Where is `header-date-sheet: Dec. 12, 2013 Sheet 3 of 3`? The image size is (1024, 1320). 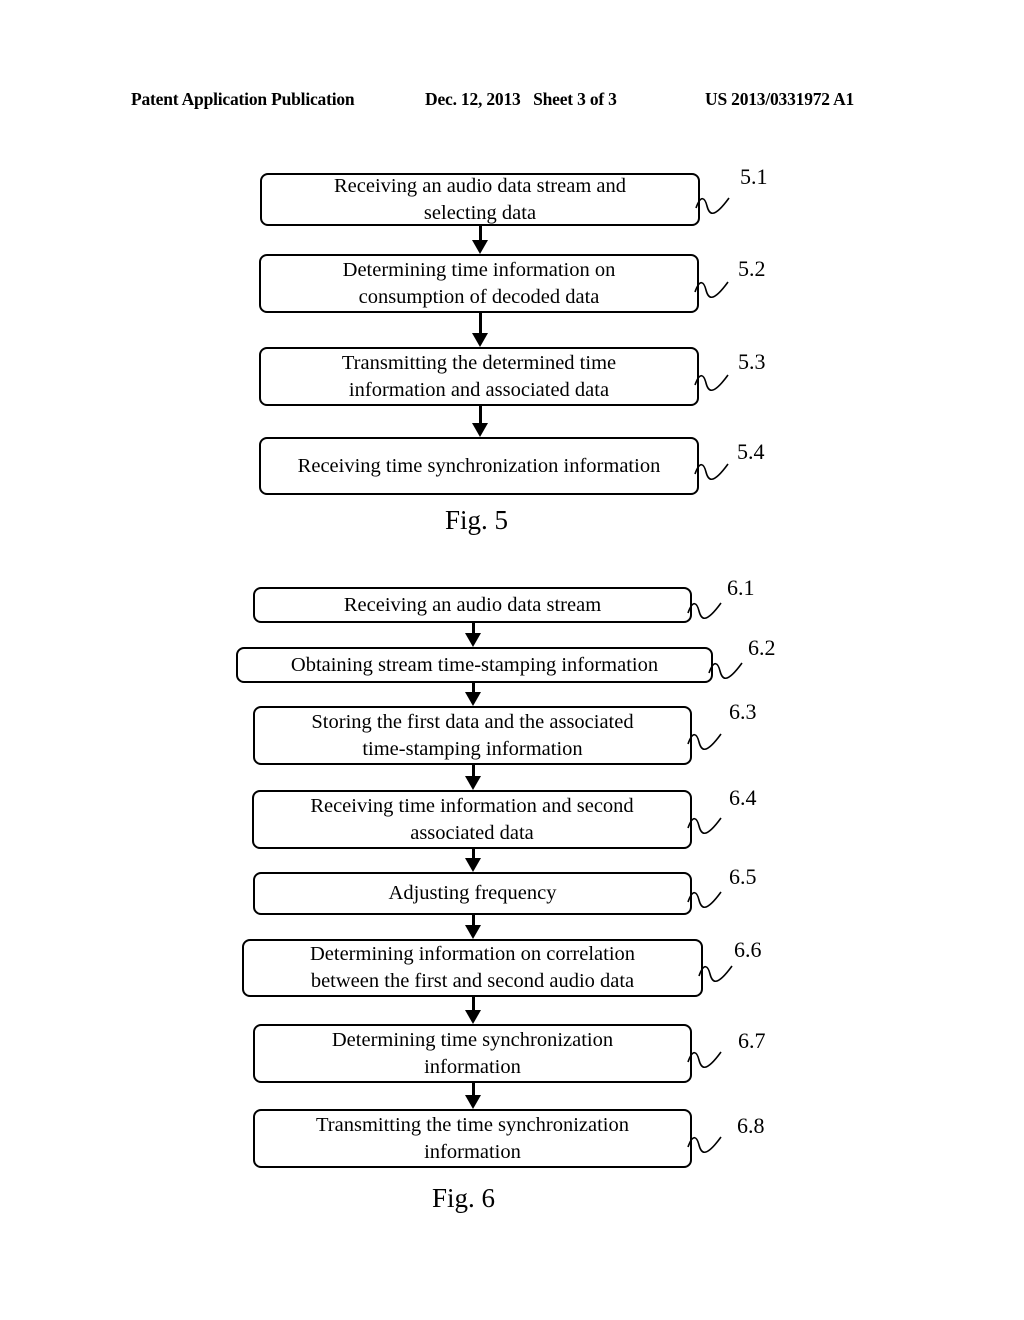
header-date-sheet: Dec. 12, 2013 Sheet 3 of 3 is located at coordinates (521, 99).